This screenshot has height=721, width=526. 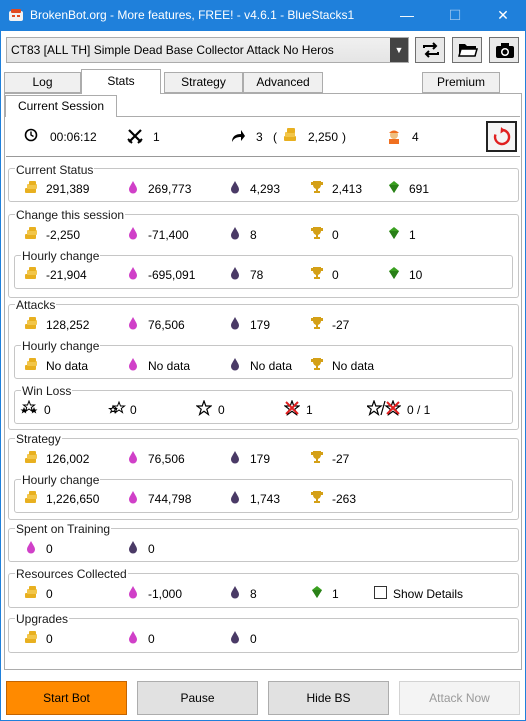 What do you see at coordinates (253, 639) in the screenshot?
I see `upgrades-dark: 0` at bounding box center [253, 639].